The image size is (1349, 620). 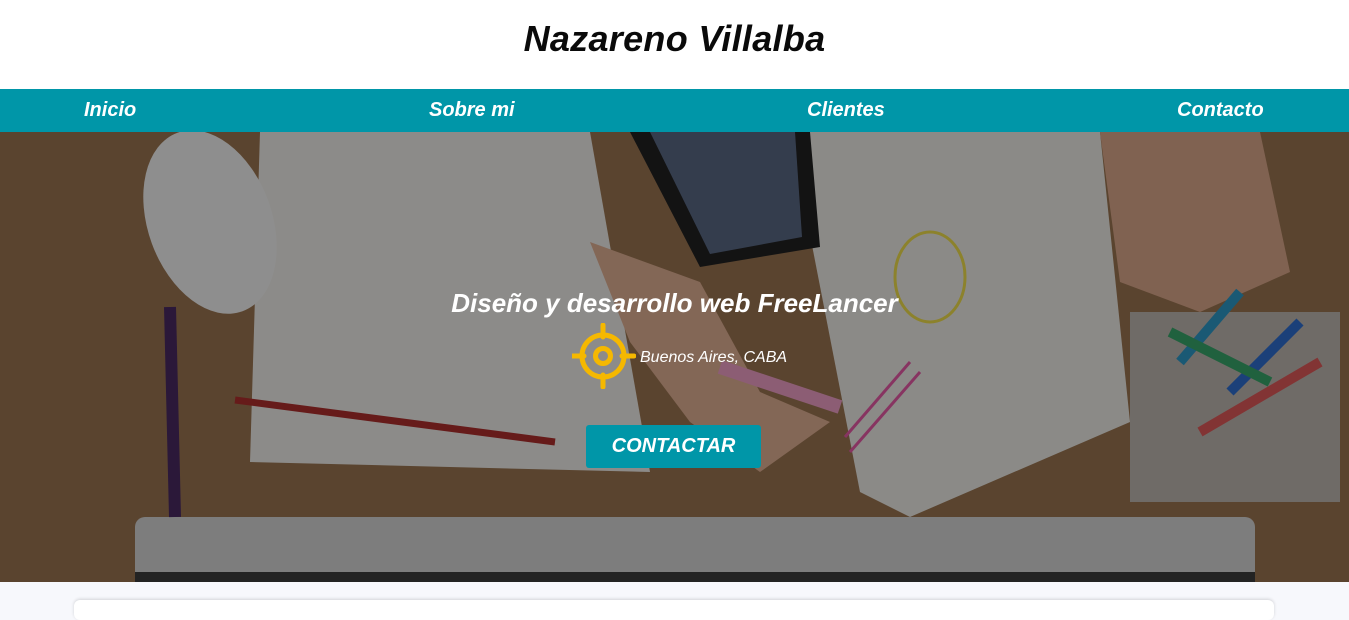 I want to click on target-location-icon, so click(x=603, y=358).